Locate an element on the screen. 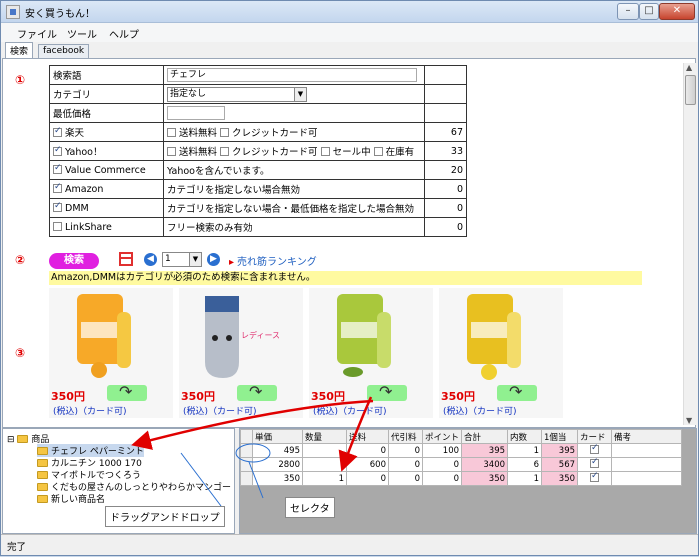 Image resolution: width=699 pixels, height=557 pixels. checkbox-linkshare is located at coordinates (57, 226).